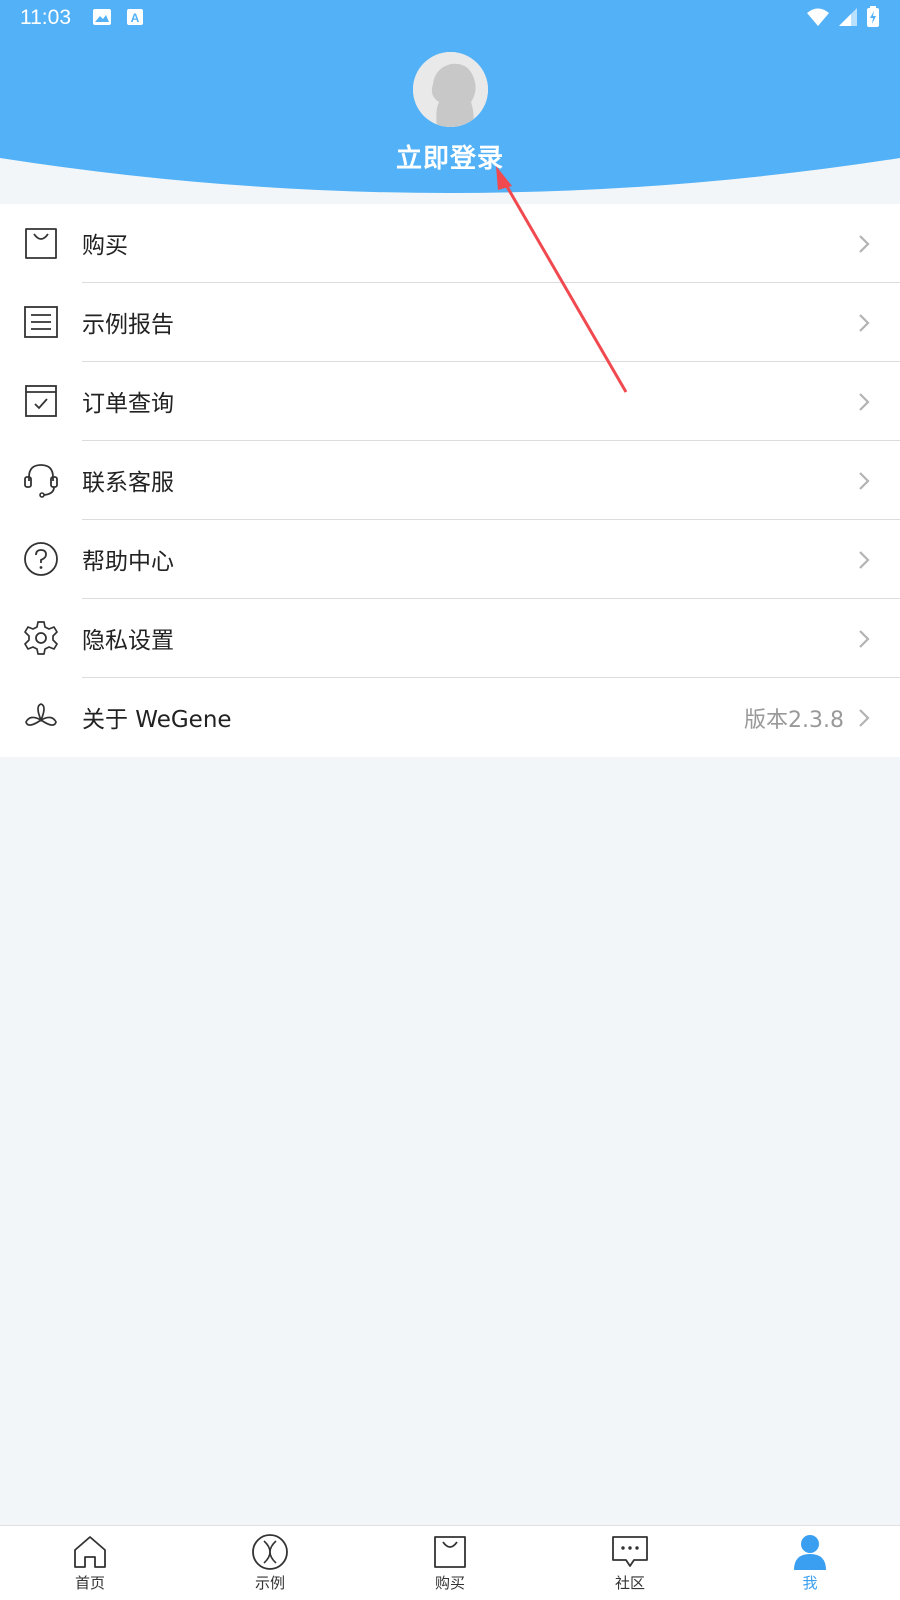 This screenshot has height=1600, width=900. Describe the element at coordinates (450, 638) in the screenshot. I see `menu-item-privacy-settings: 隐私设置` at that location.